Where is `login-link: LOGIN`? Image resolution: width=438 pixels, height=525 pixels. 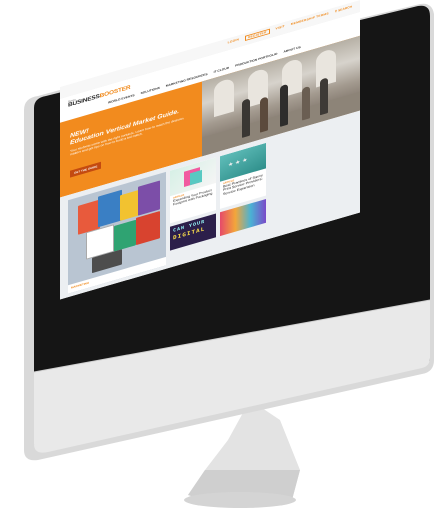
login-link: LOGIN is located at coordinates (233, 42).